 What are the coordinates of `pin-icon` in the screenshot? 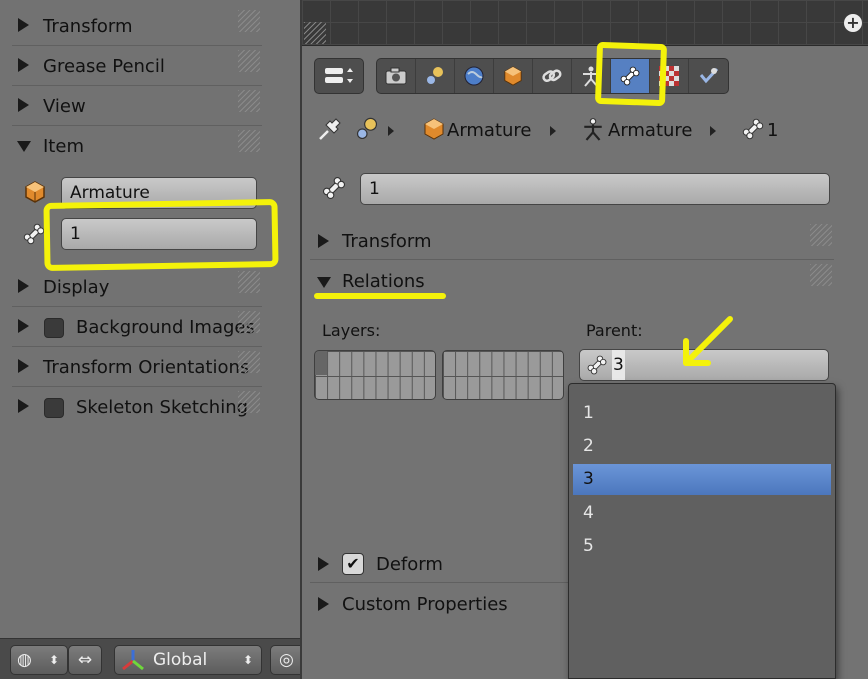 It's located at (330, 130).